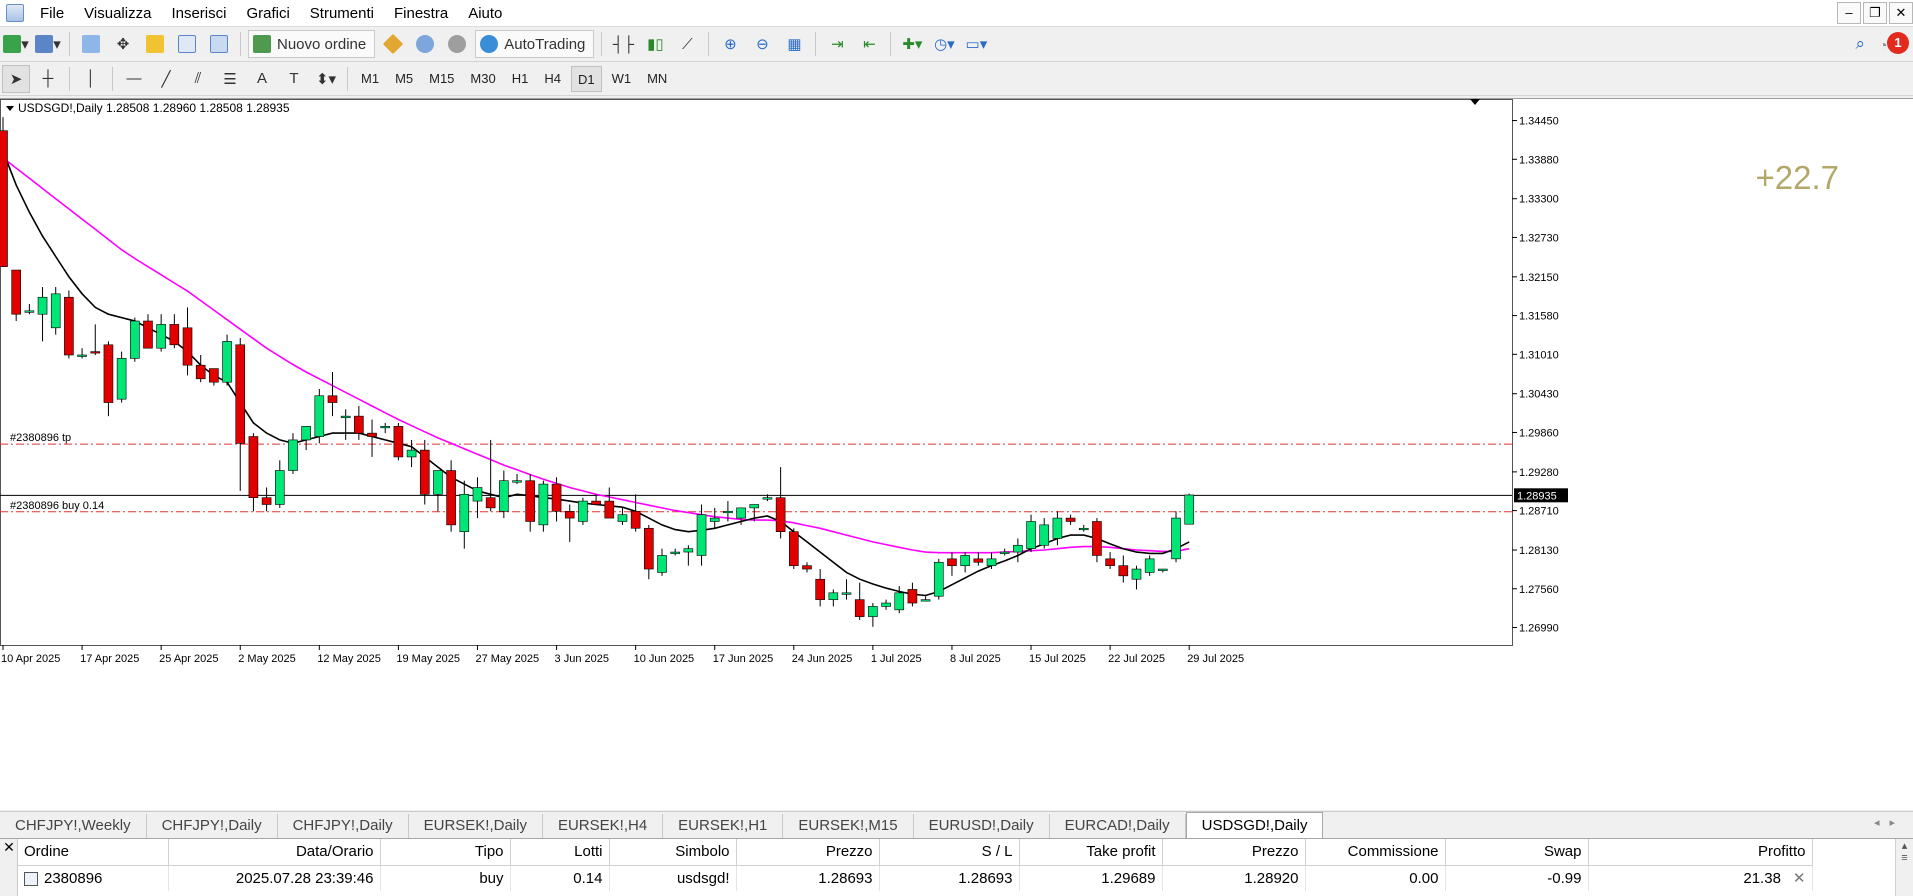 The height and width of the screenshot is (896, 1913). What do you see at coordinates (91, 79) in the screenshot?
I see `vertical-line-icon: │` at bounding box center [91, 79].